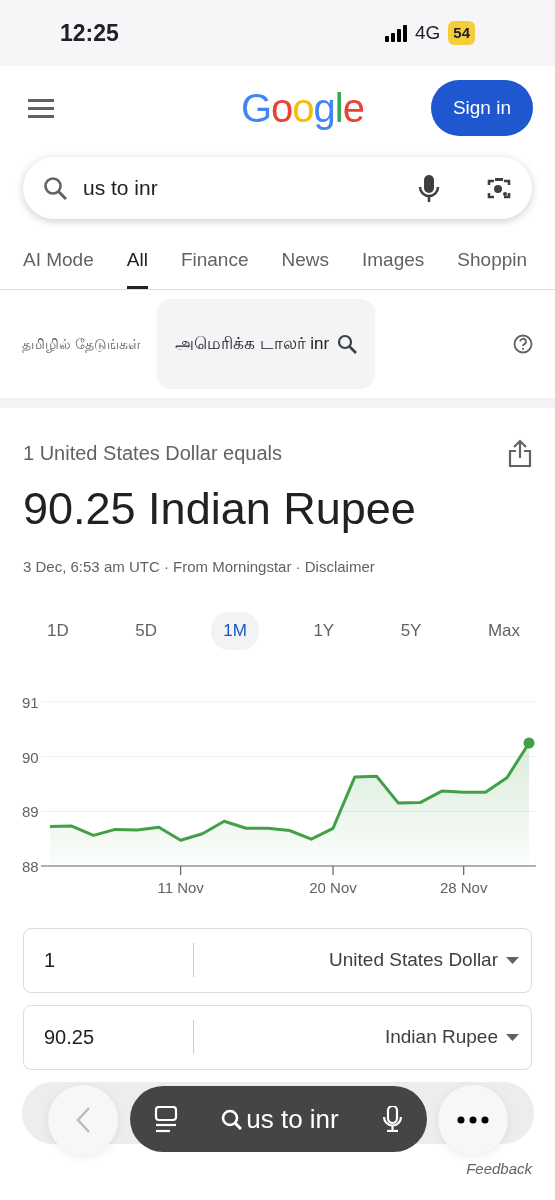  I want to click on search-tab: AI Mode, so click(58, 261).